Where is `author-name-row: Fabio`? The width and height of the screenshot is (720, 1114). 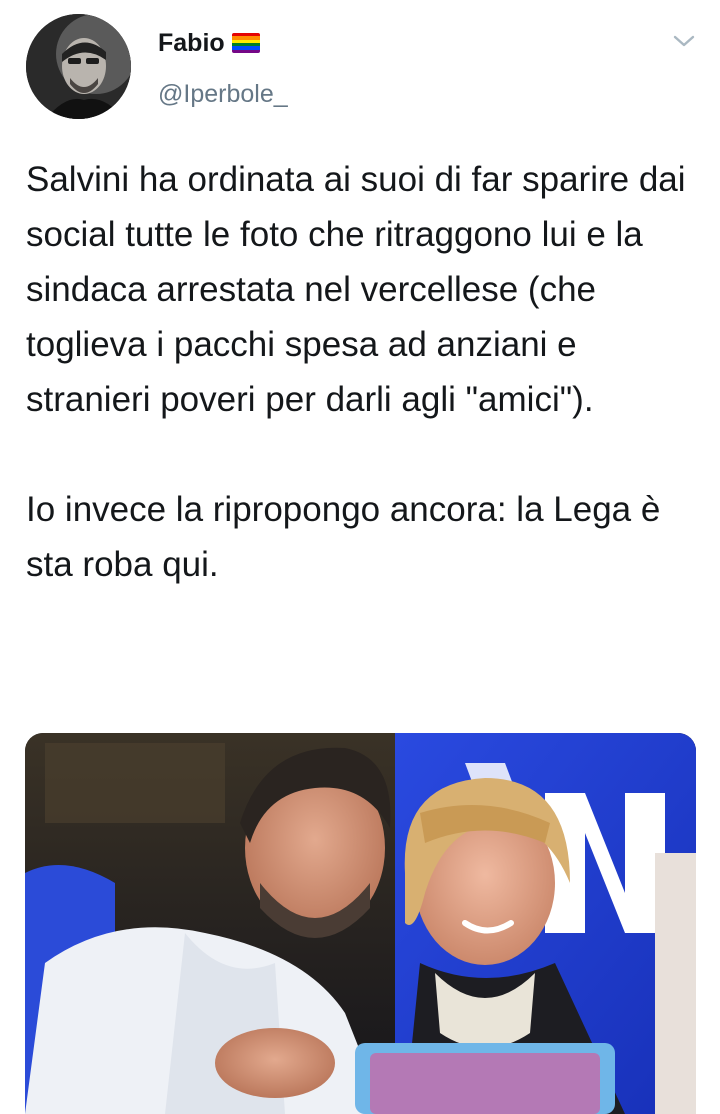
author-name-row: Fabio is located at coordinates (209, 43).